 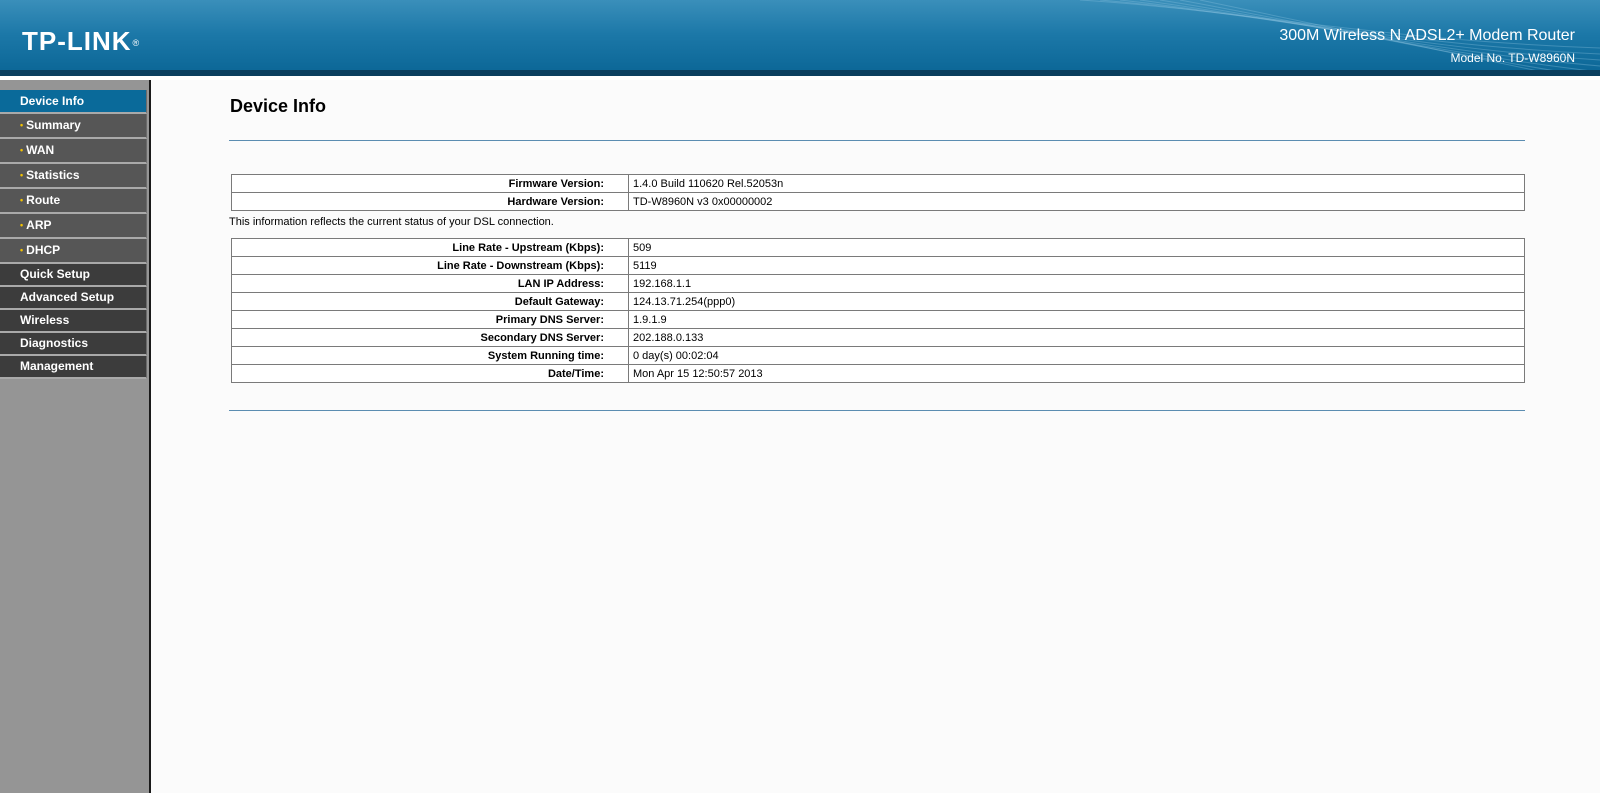 What do you see at coordinates (73, 275) in the screenshot?
I see `sidebar-item-quick-setup: Quick Setup` at bounding box center [73, 275].